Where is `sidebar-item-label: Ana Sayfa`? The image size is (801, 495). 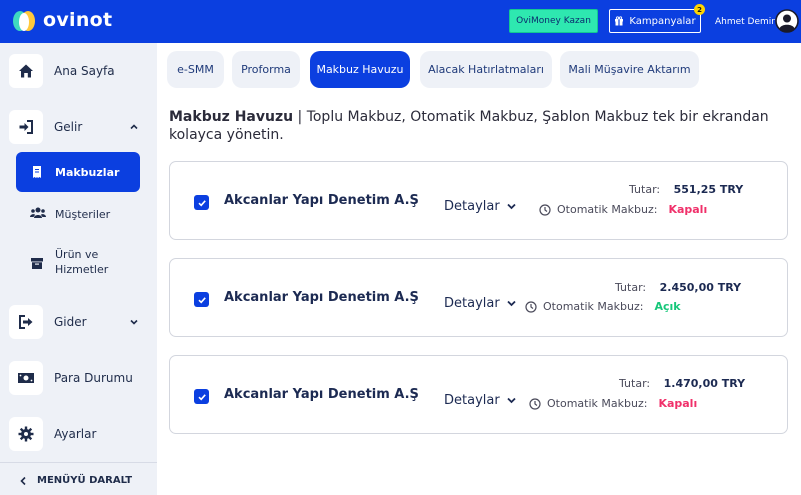
sidebar-item-label: Ana Sayfa is located at coordinates (84, 71).